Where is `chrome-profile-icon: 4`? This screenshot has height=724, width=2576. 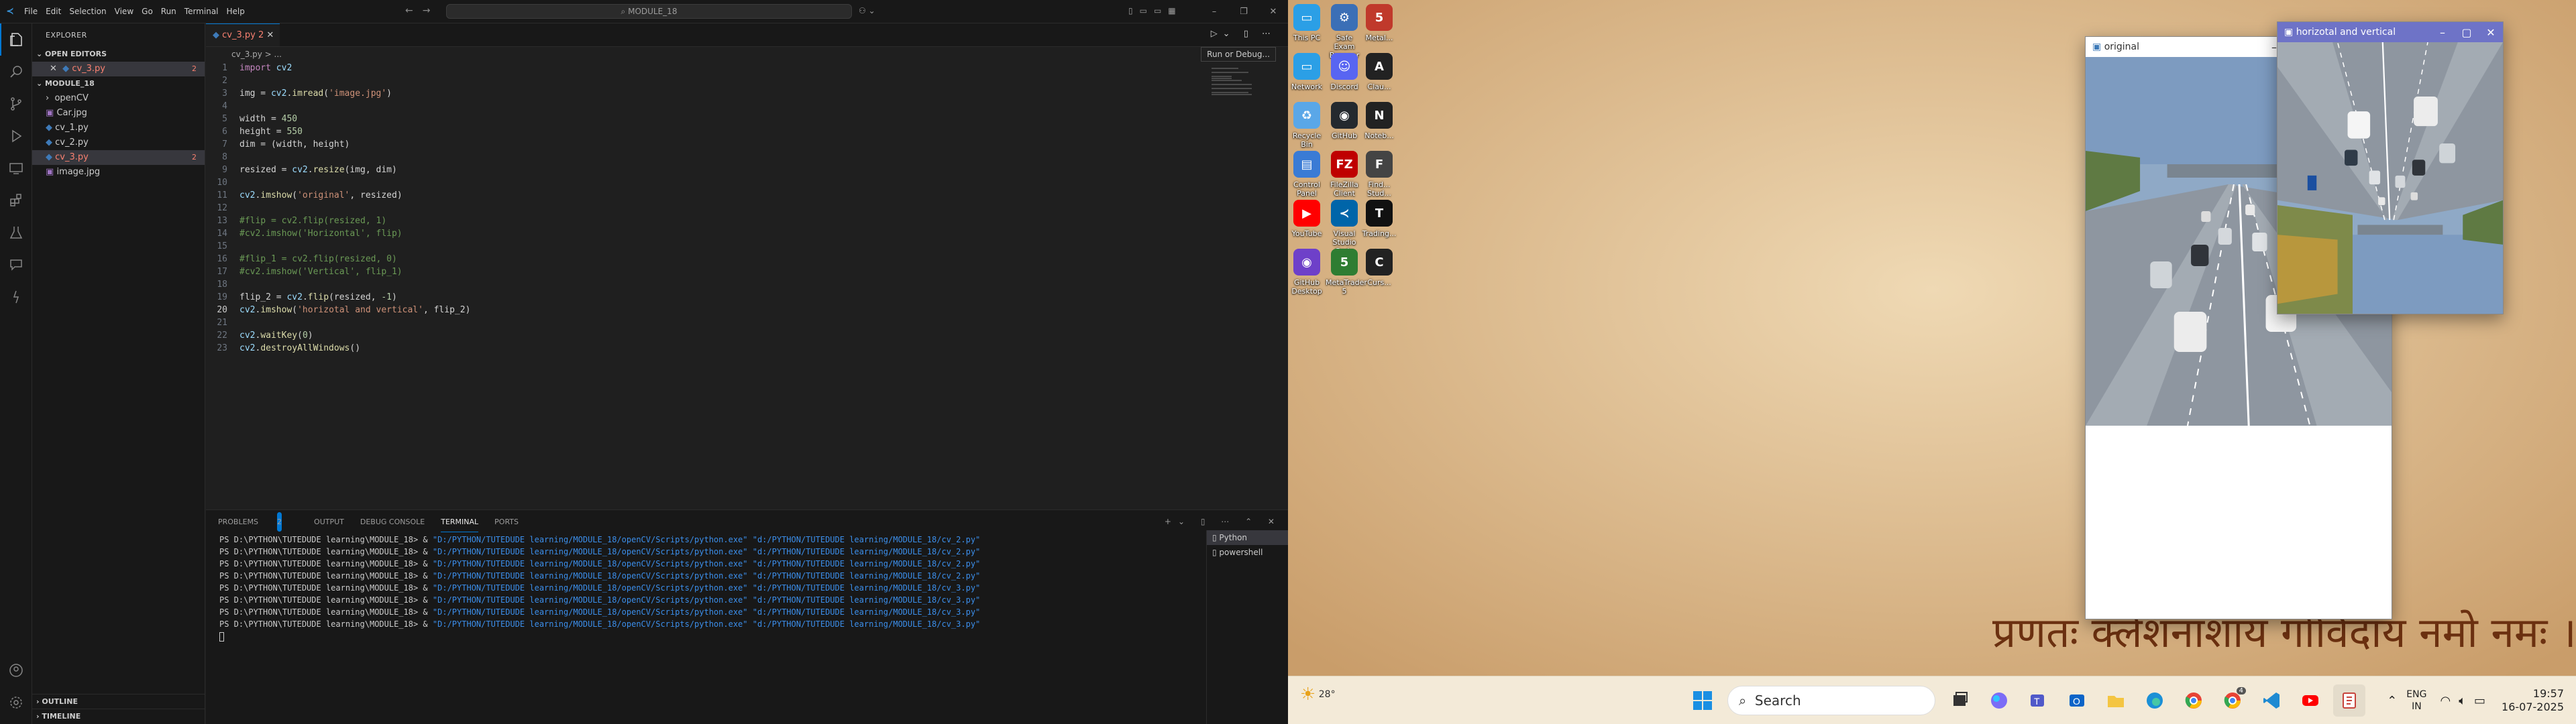
chrome-profile-icon: 4 is located at coordinates (2232, 700).